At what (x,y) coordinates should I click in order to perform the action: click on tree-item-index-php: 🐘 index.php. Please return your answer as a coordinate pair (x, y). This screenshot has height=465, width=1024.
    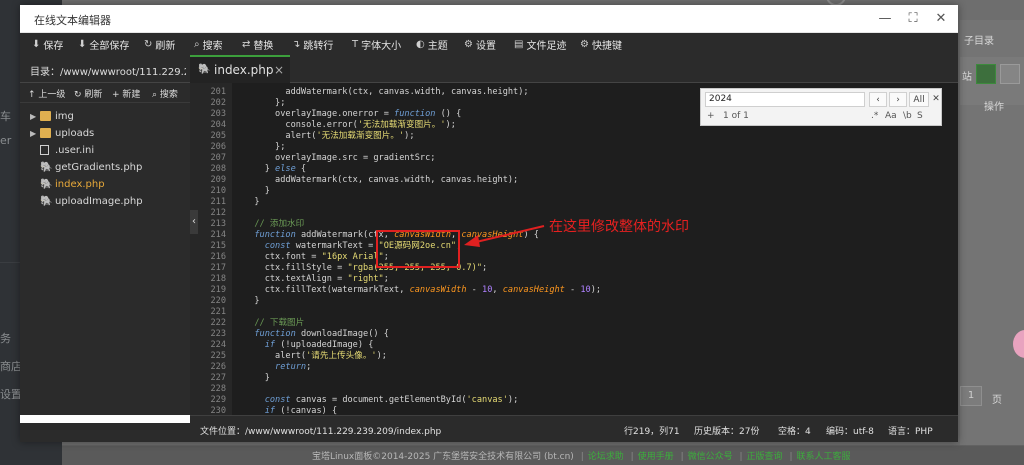
    Looking at the image, I should click on (105, 186).